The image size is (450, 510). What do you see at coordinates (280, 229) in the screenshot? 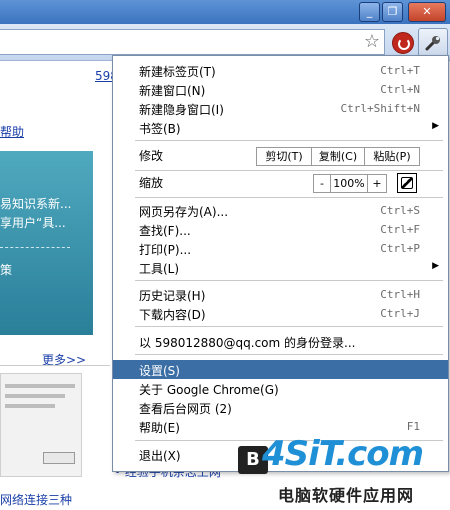
I see `menu-item-find: 查找(F)... Ctrl+F` at bounding box center [280, 229].